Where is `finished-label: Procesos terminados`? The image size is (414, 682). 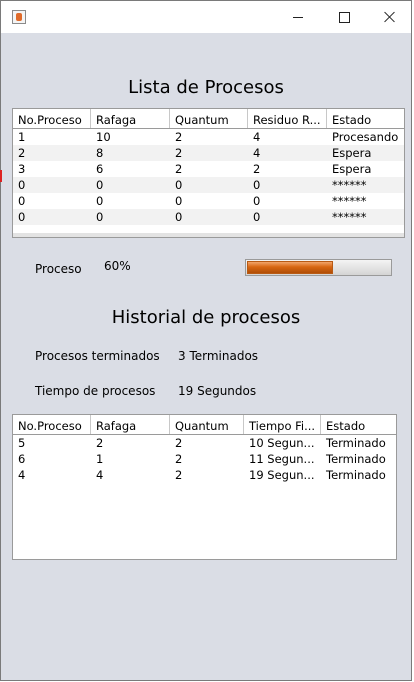 finished-label: Procesos terminados is located at coordinates (97, 356).